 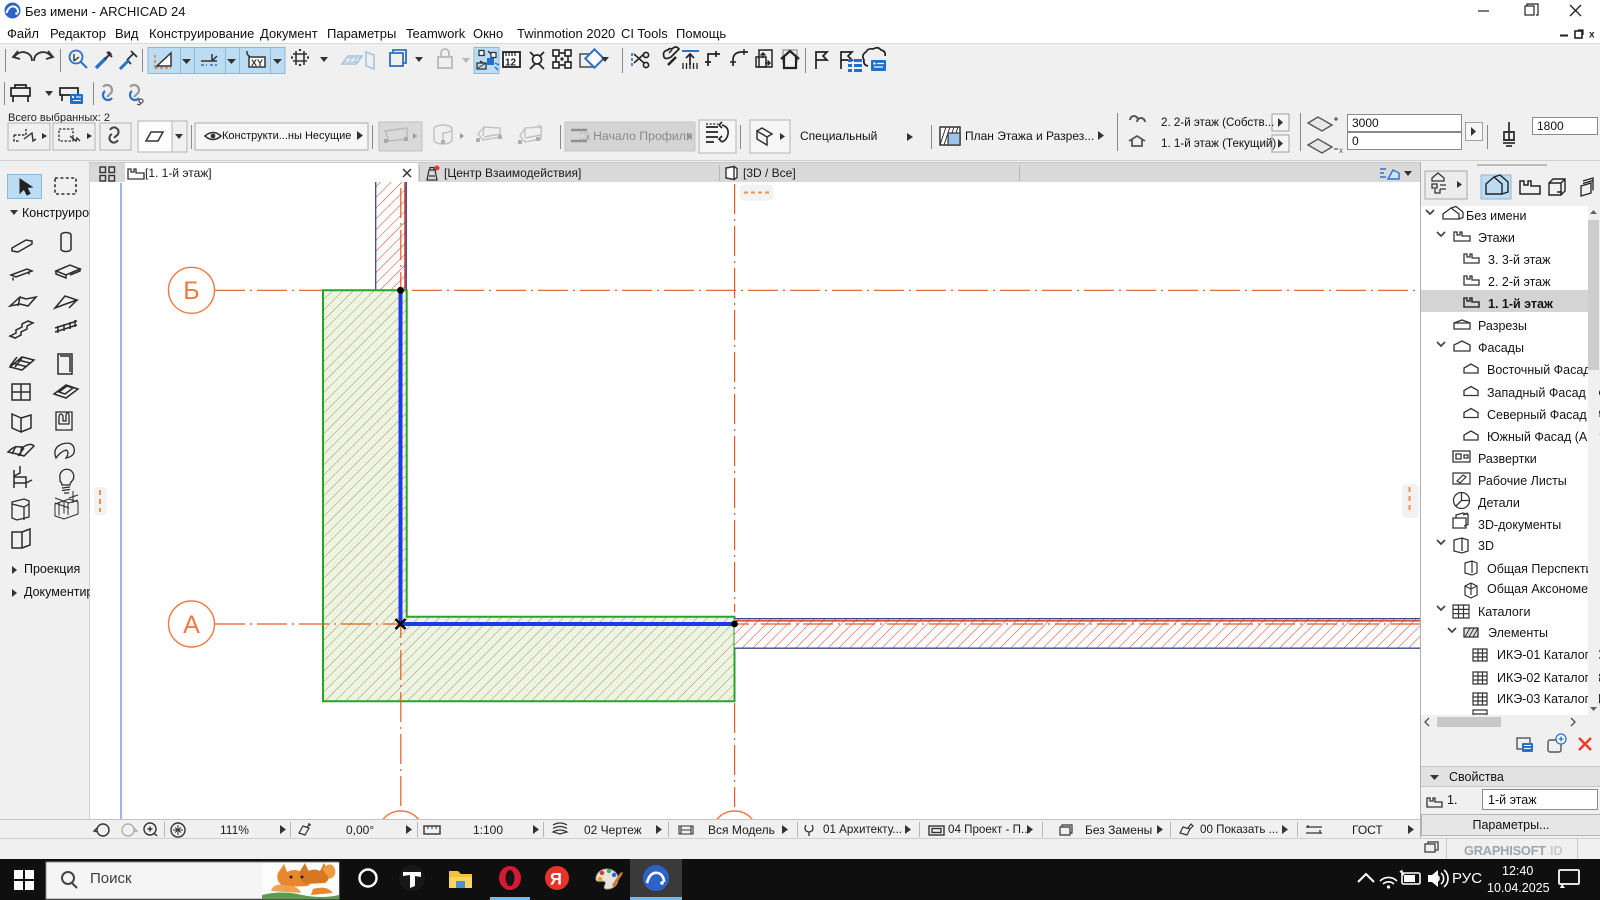 I want to click on svg-text: Б, so click(x=191, y=291).